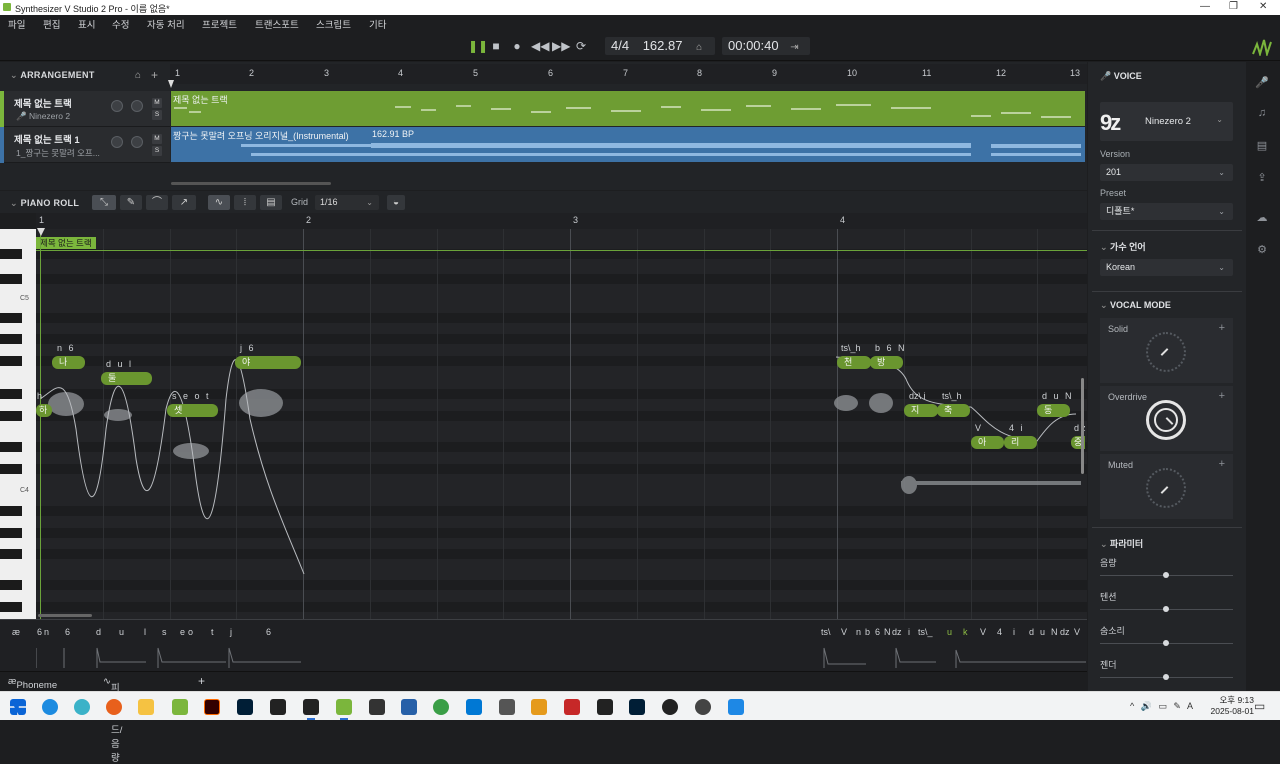 The image size is (1280, 764). Describe the element at coordinates (496, 46) in the screenshot. I see `stop-icon: ■` at that location.